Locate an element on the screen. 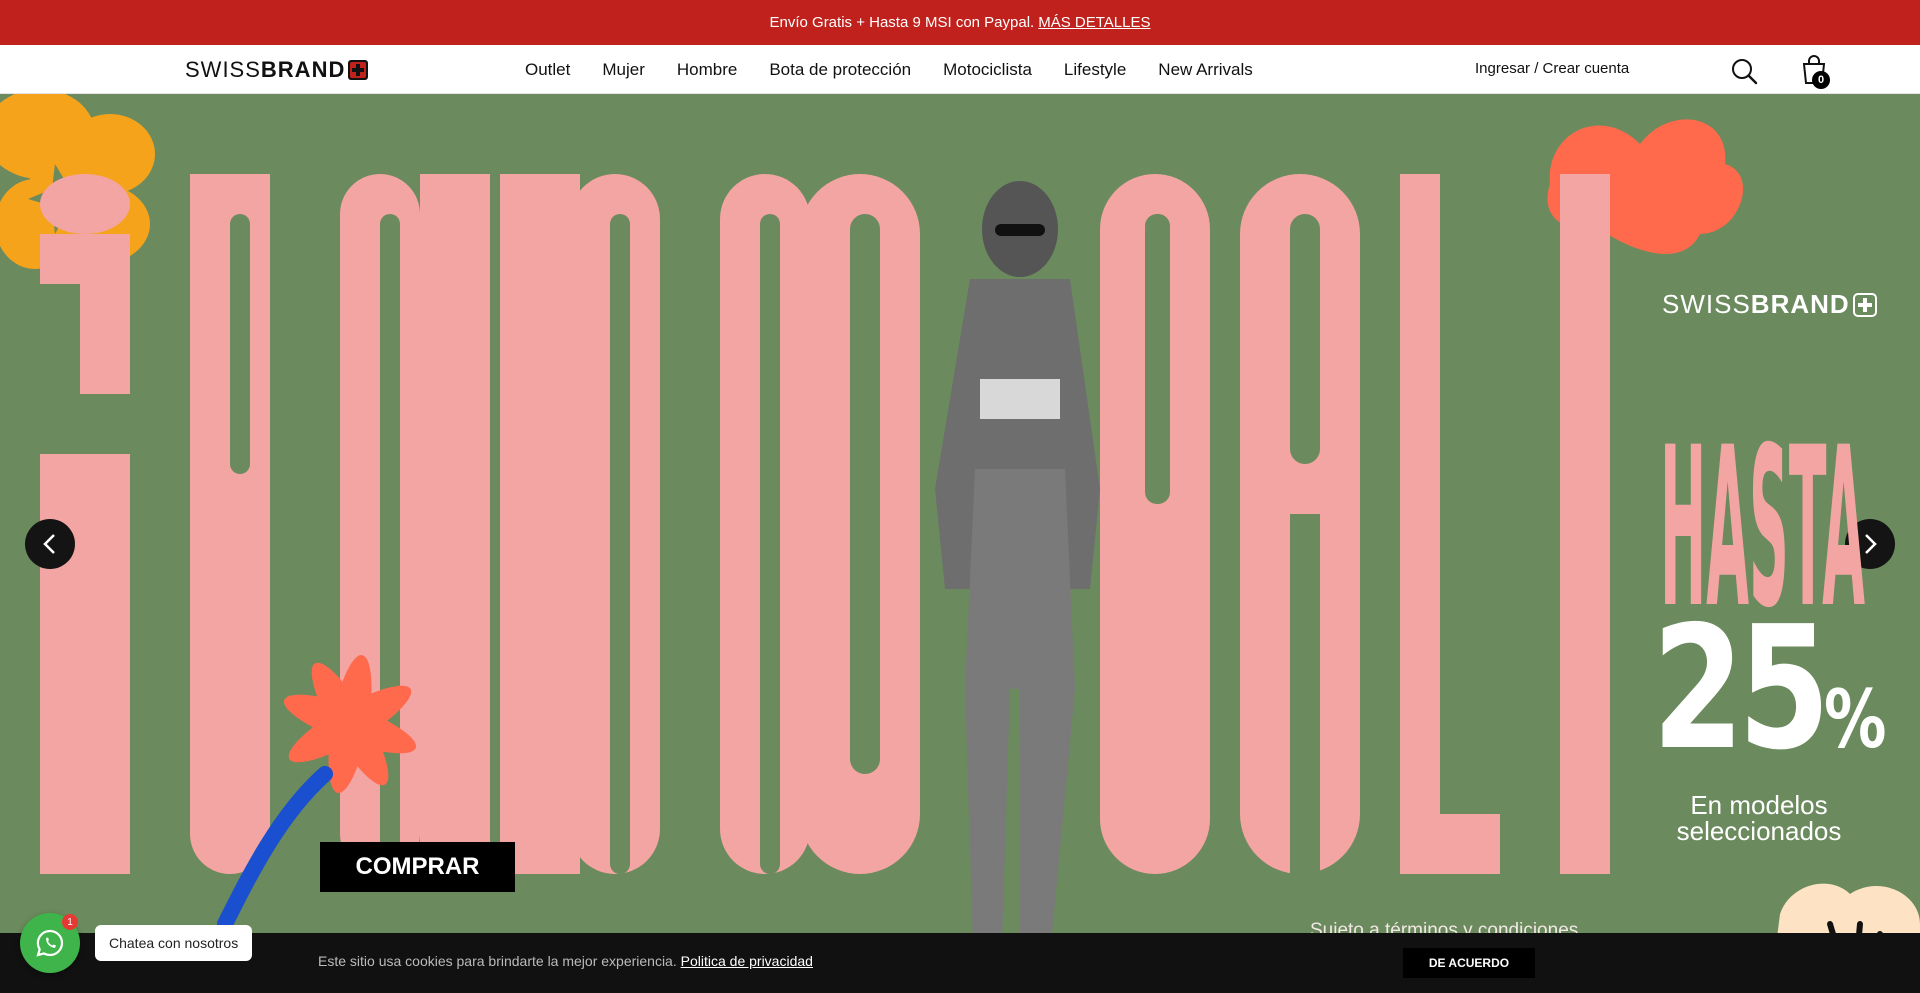 The width and height of the screenshot is (1920, 993). modelos-line-1: En modelos is located at coordinates (1759, 805).